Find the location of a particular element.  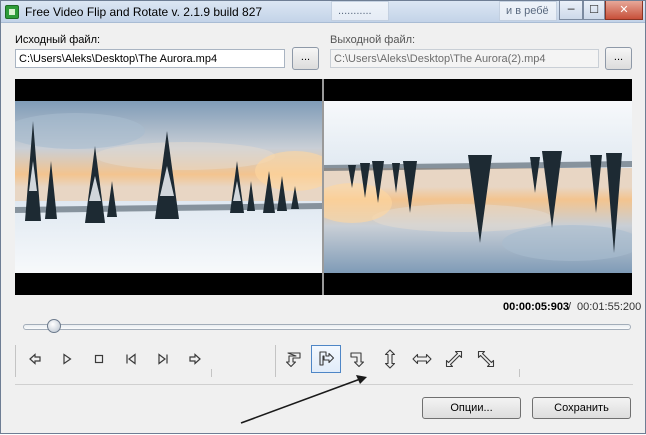

app-logo-icon is located at coordinates (12, 12).